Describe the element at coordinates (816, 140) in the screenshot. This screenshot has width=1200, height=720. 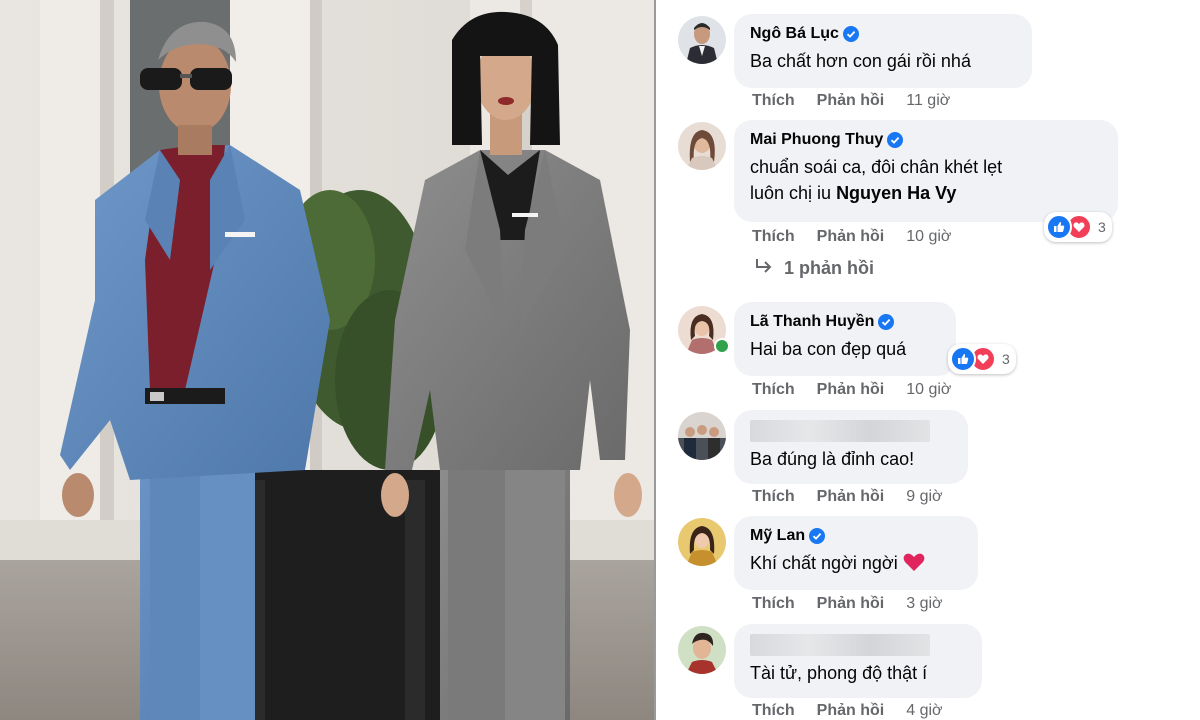
I see `commenter-name: Mai Phuong Thuy` at that location.